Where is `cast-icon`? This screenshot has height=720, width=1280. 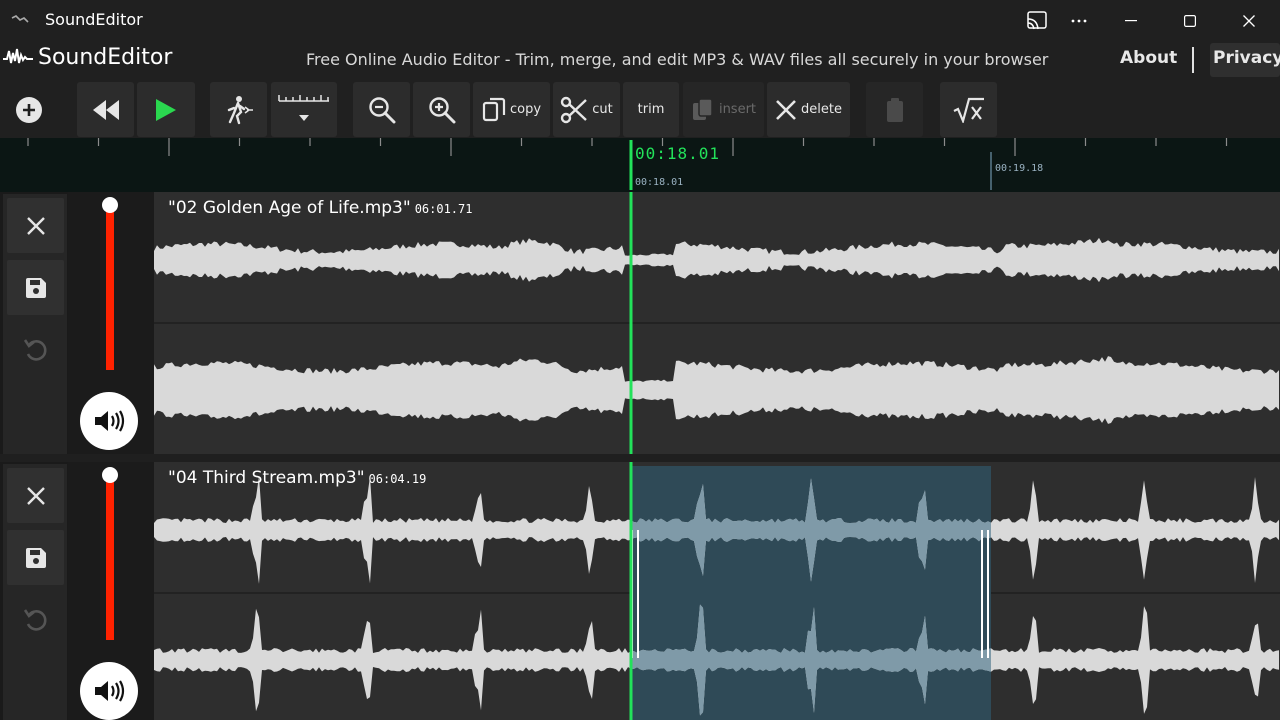
cast-icon is located at coordinates (1037, 20).